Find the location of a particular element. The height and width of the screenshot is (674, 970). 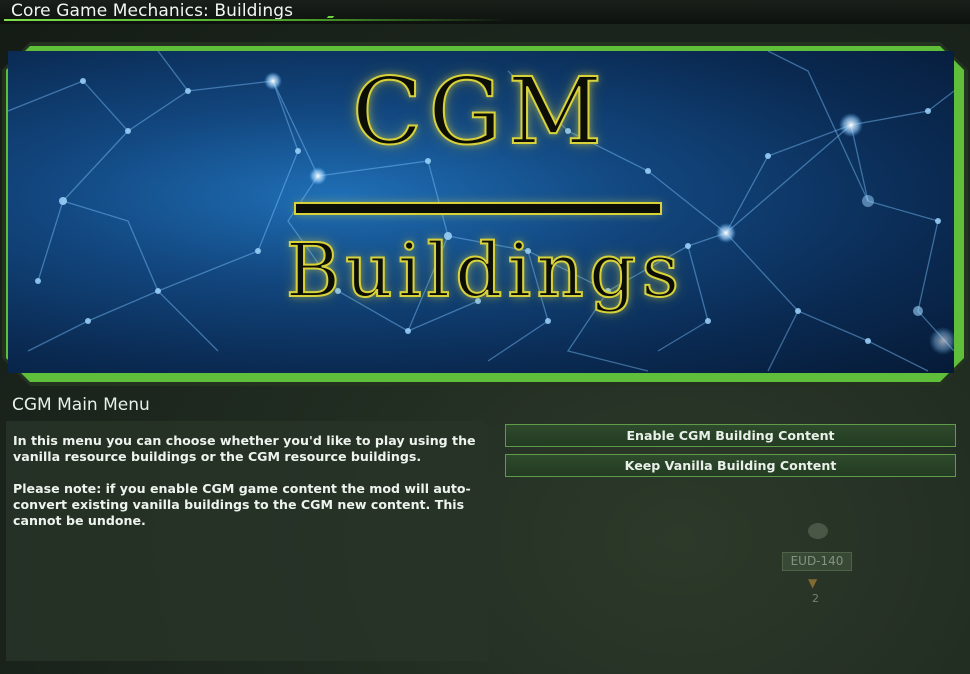

logo-buildings-text: Buildings is located at coordinates (485, 271).